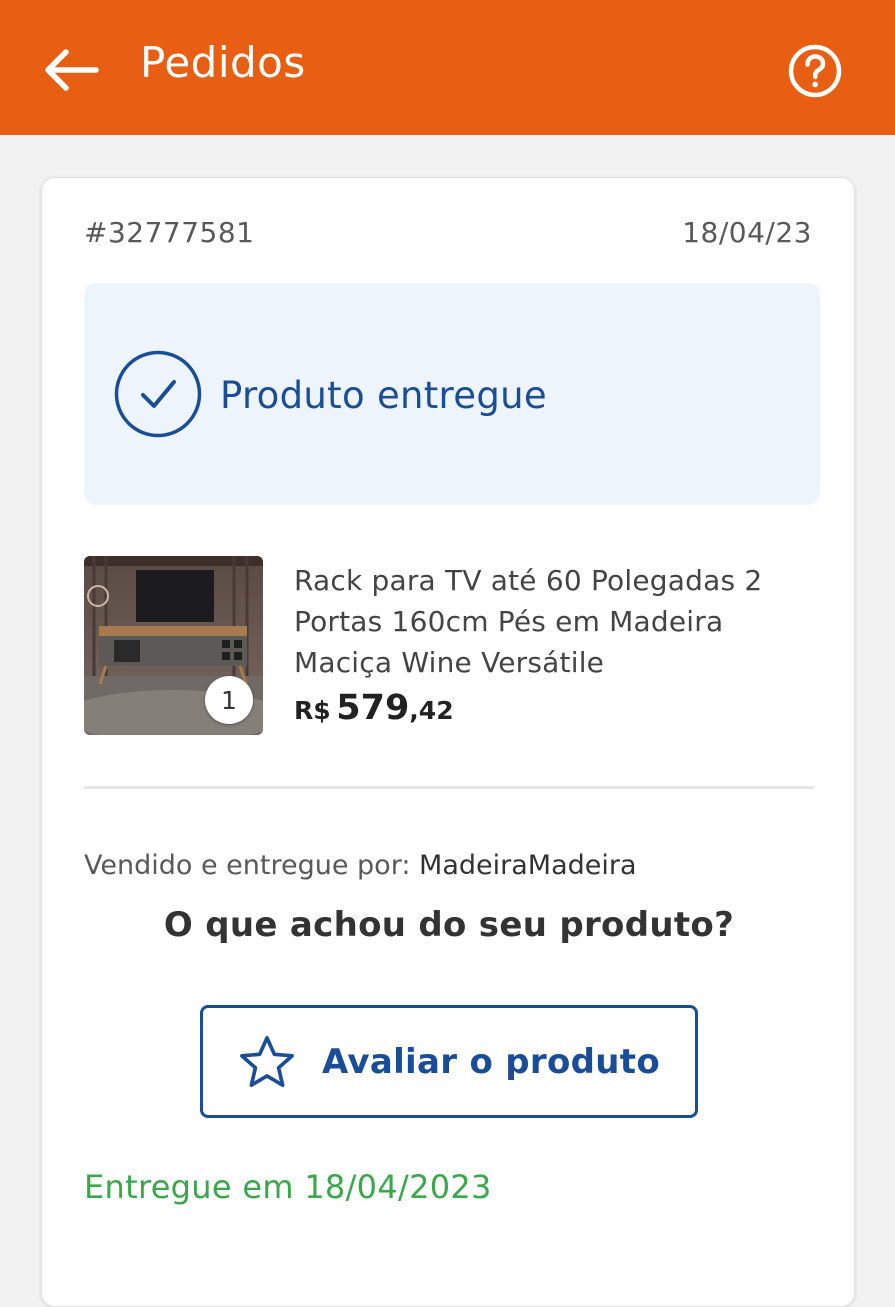  What do you see at coordinates (312, 710) in the screenshot?
I see `price-currency: R$` at bounding box center [312, 710].